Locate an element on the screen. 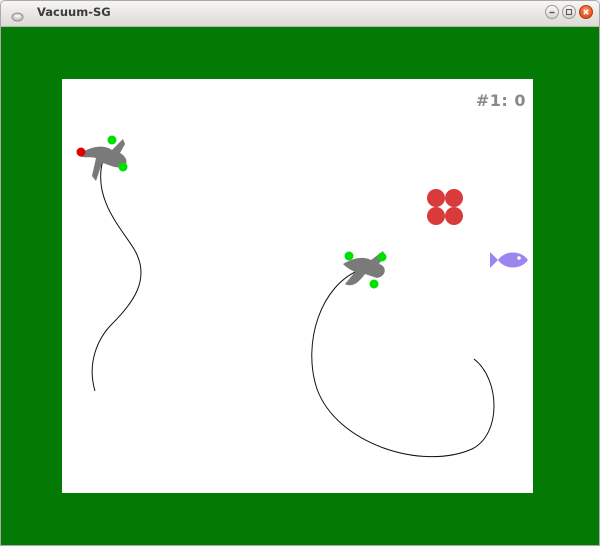 This screenshot has width=600, height=546. close-icon is located at coordinates (586, 12).